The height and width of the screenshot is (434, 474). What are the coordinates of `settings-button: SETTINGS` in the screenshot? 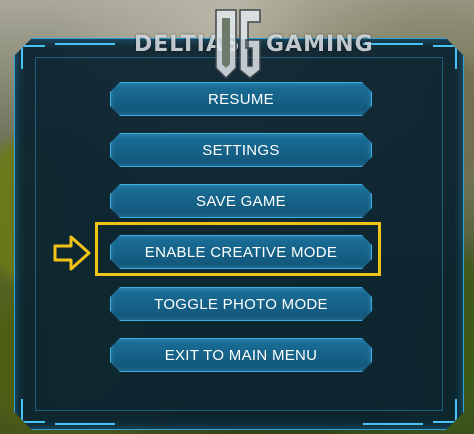 It's located at (241, 150).